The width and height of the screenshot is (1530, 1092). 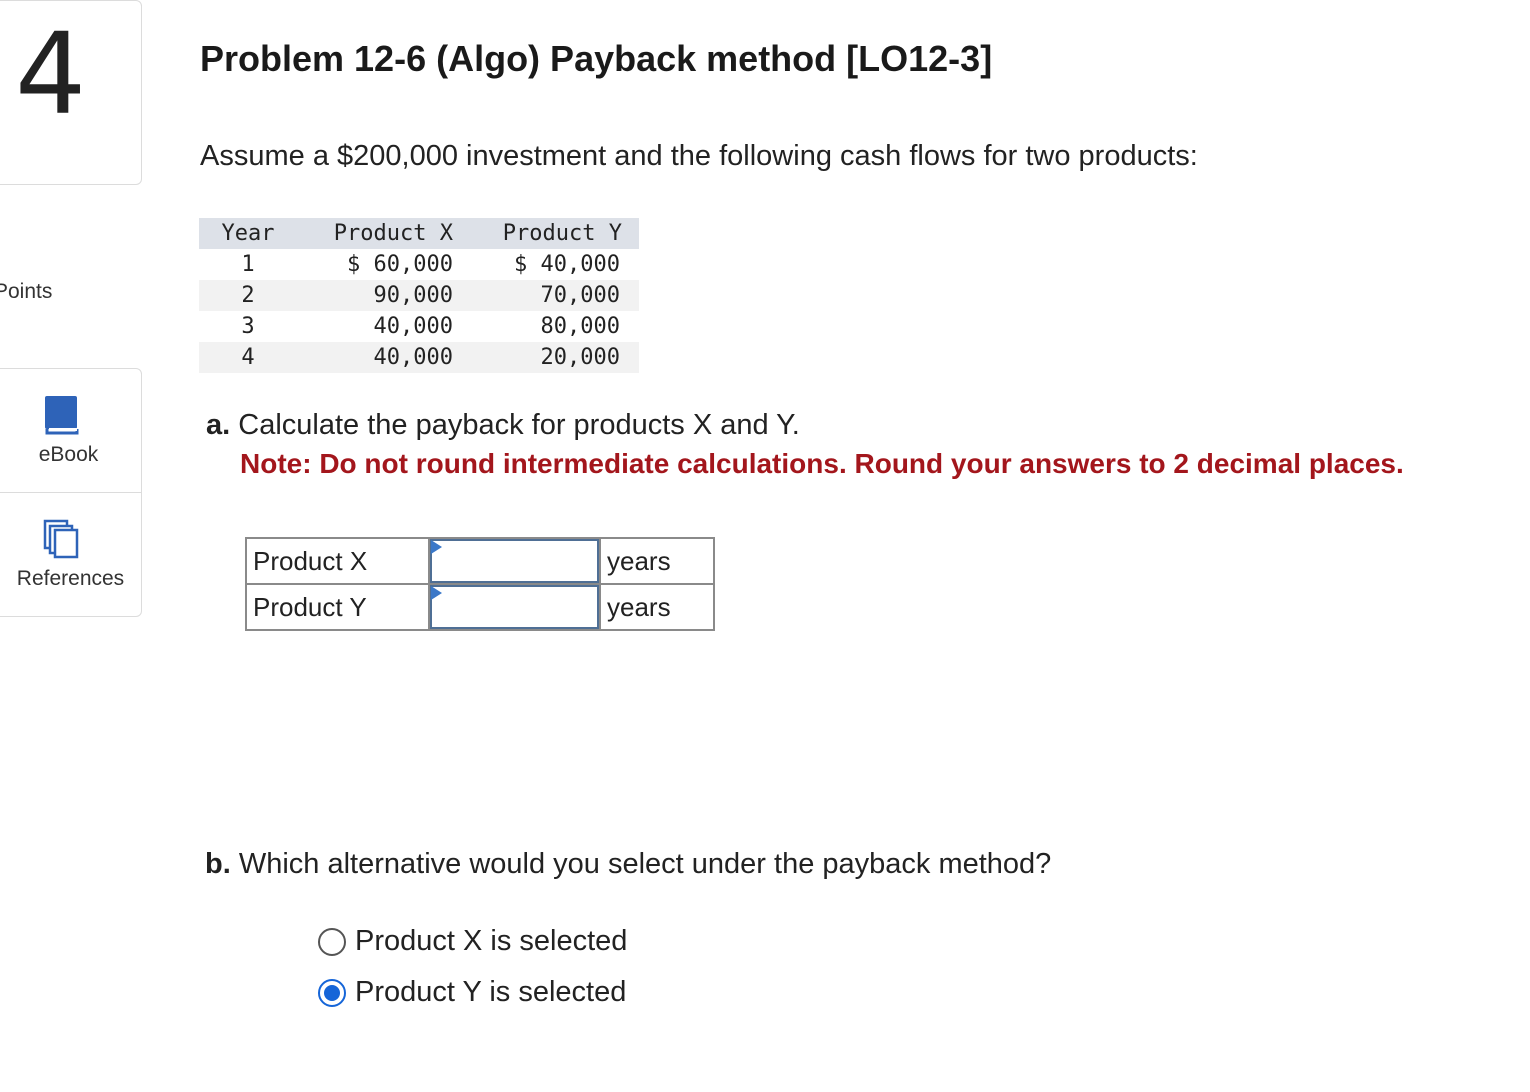 I want to click on table-row: 4 40,000 20,000, so click(x=419, y=357).